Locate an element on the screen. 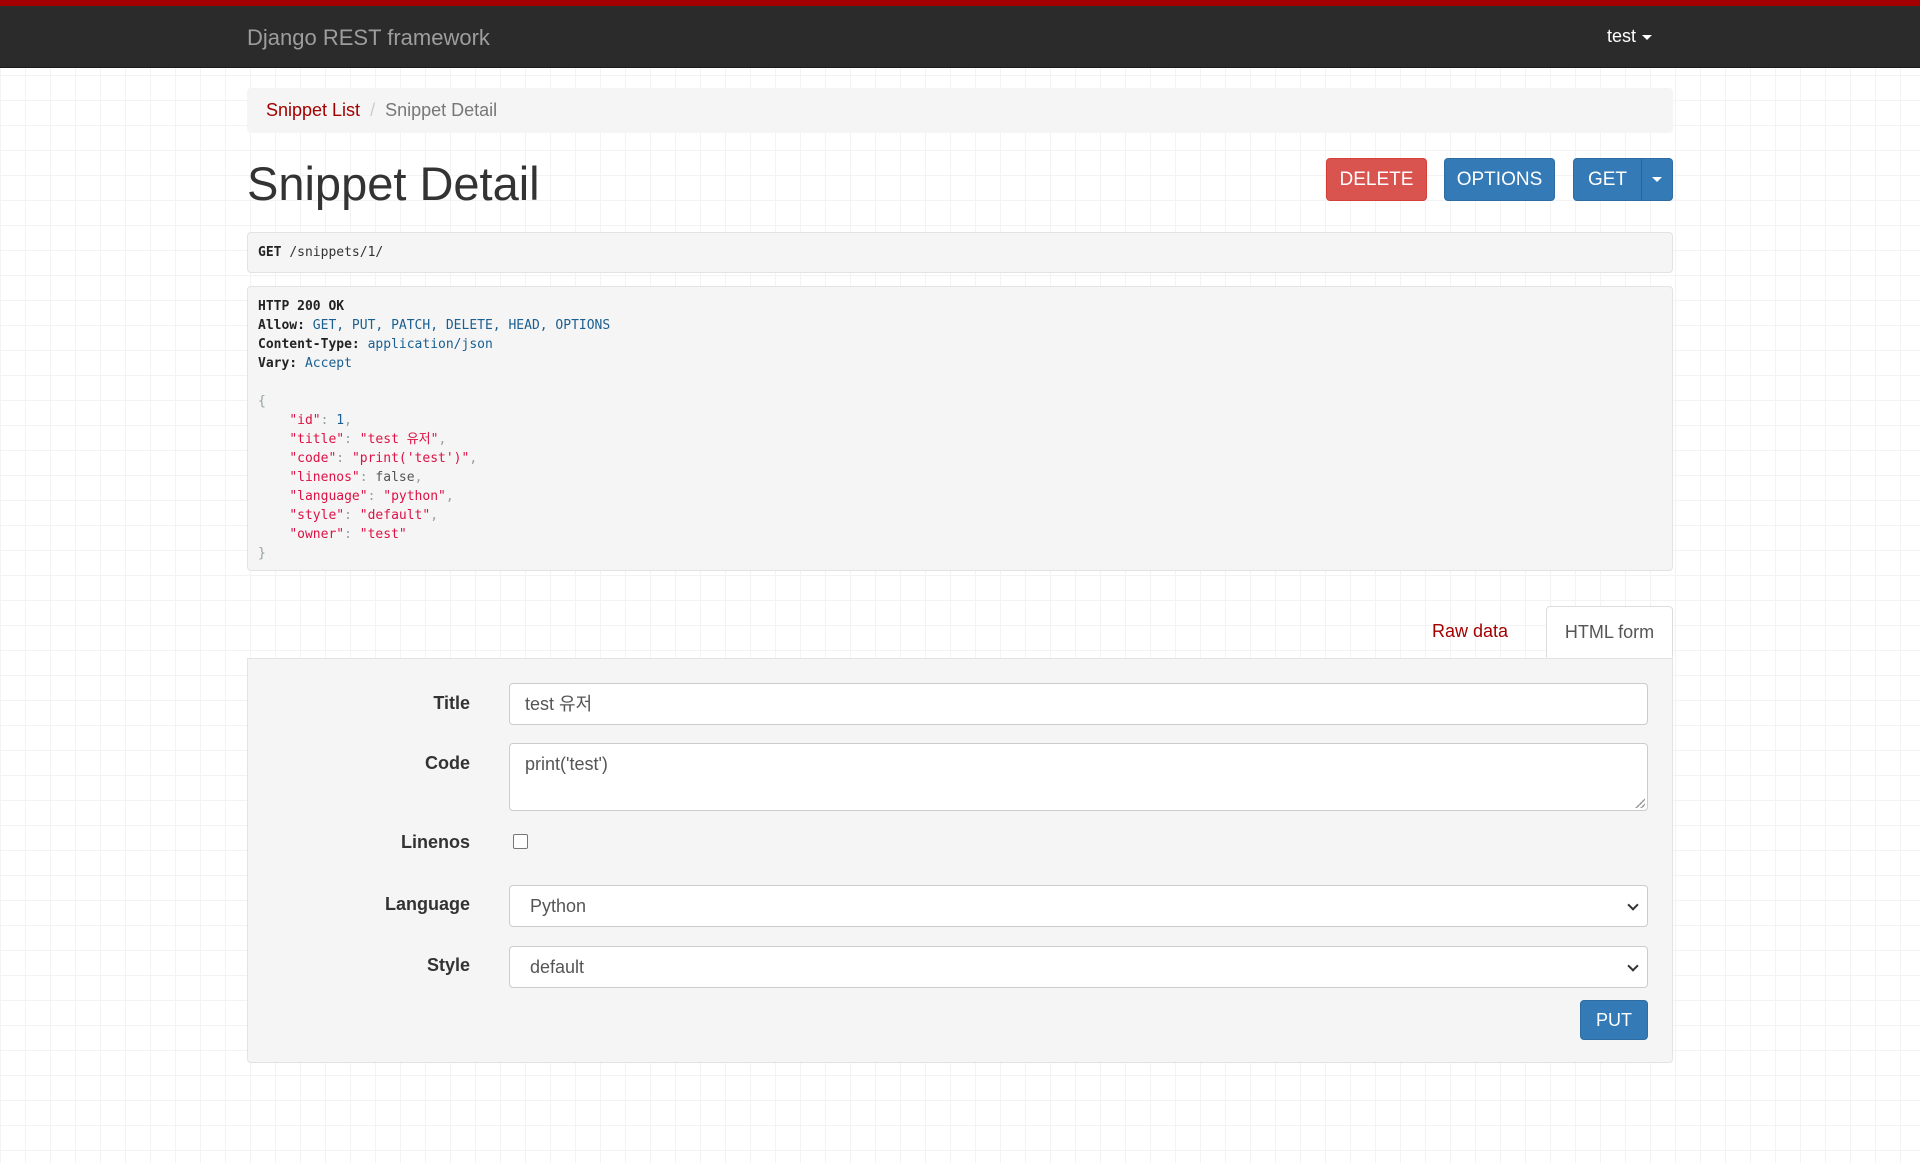 The height and width of the screenshot is (1163, 1920). language-selected: Python is located at coordinates (558, 906).